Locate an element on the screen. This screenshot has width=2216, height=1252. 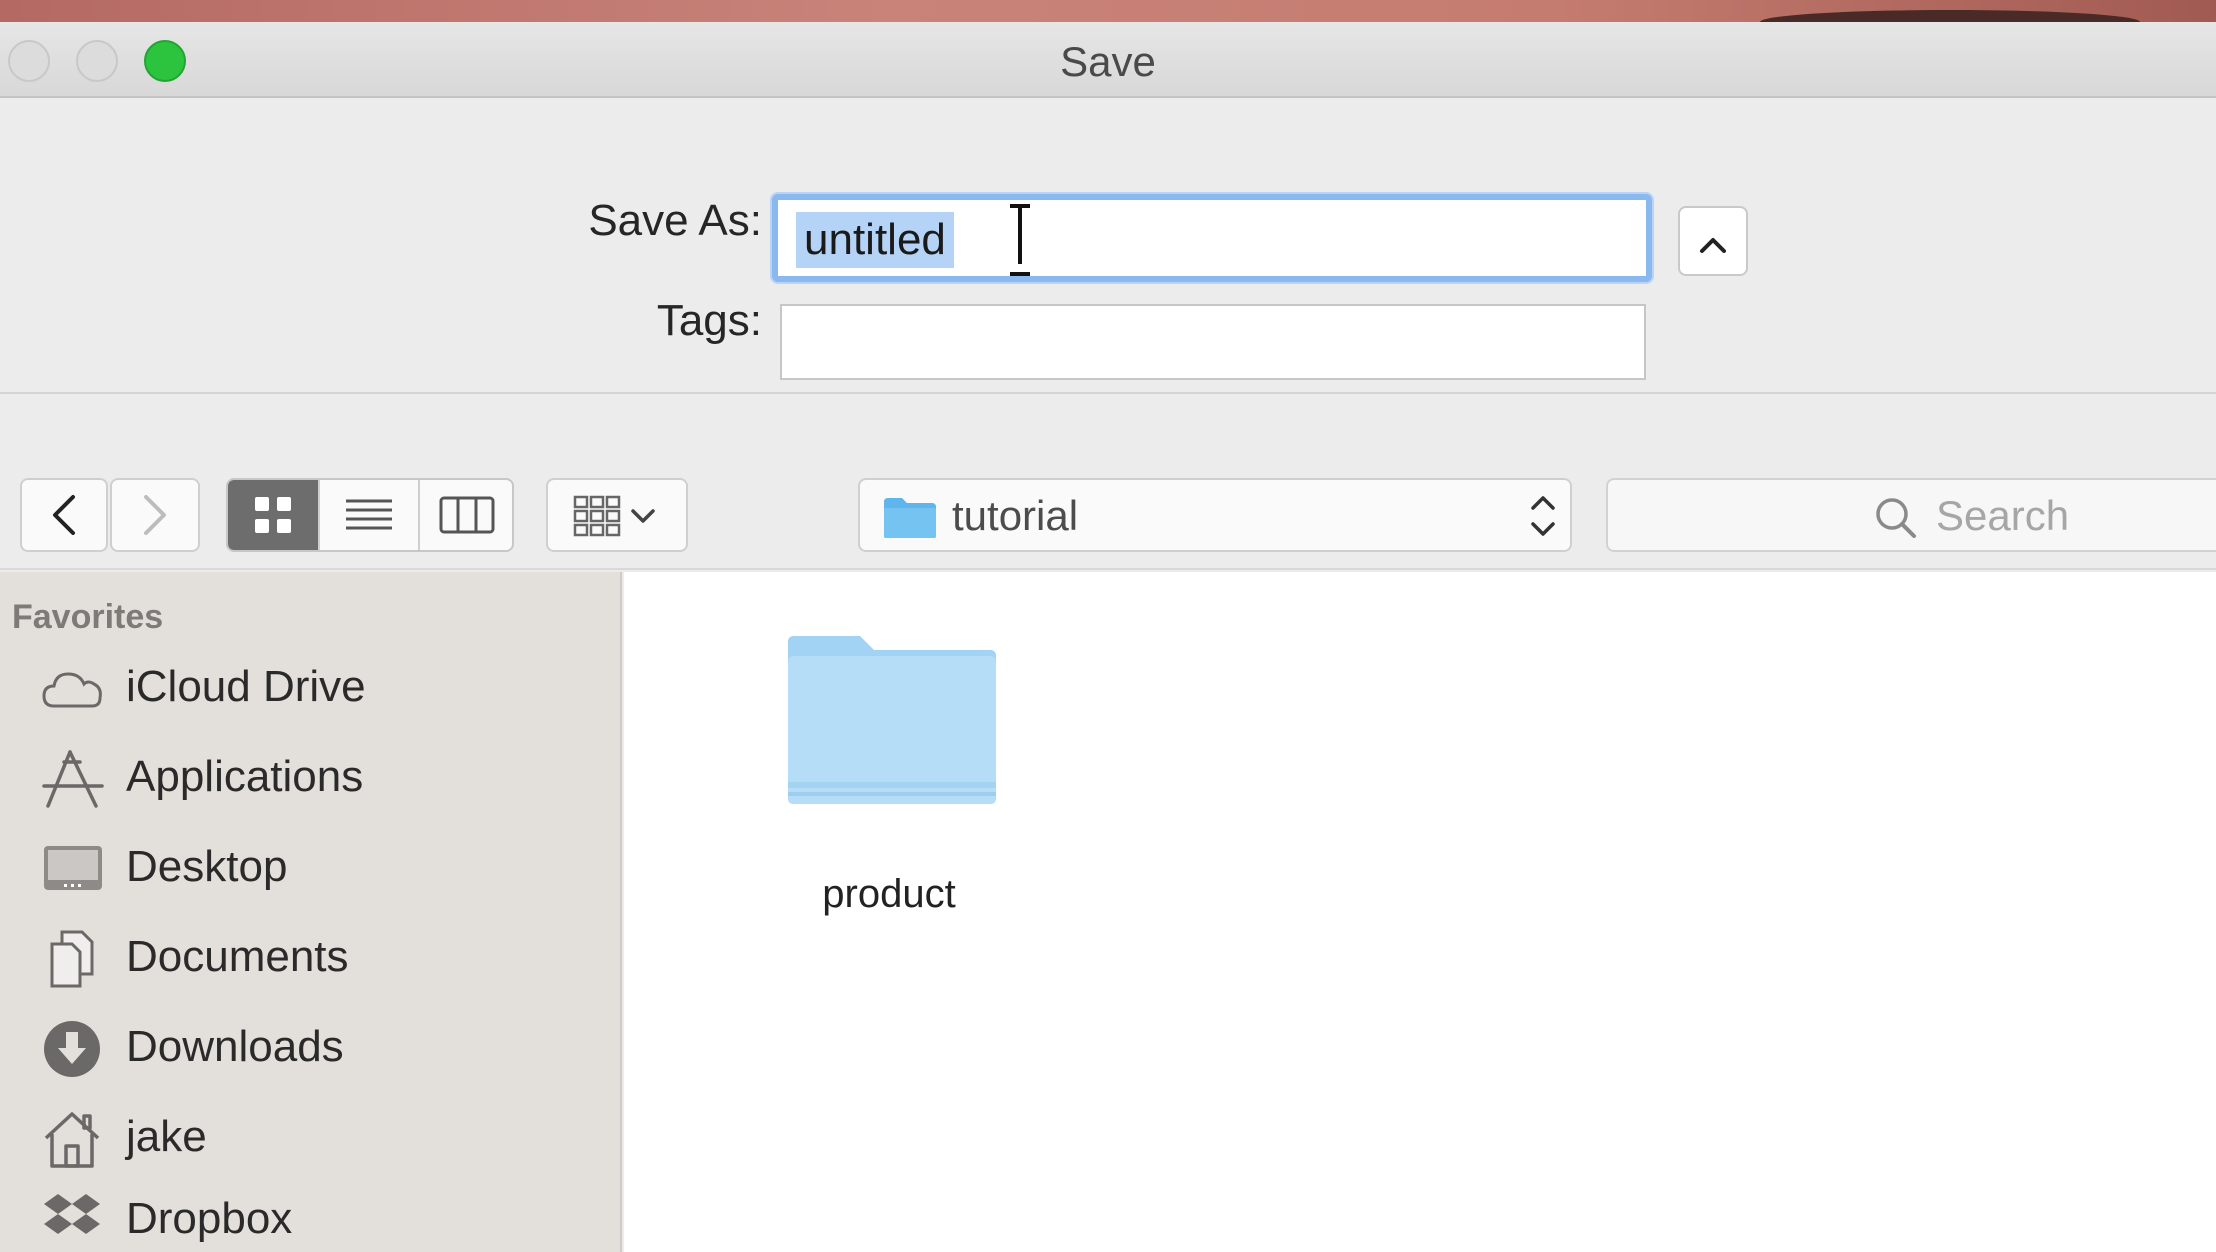
text-cursor-icon is located at coordinates (1020, 240).